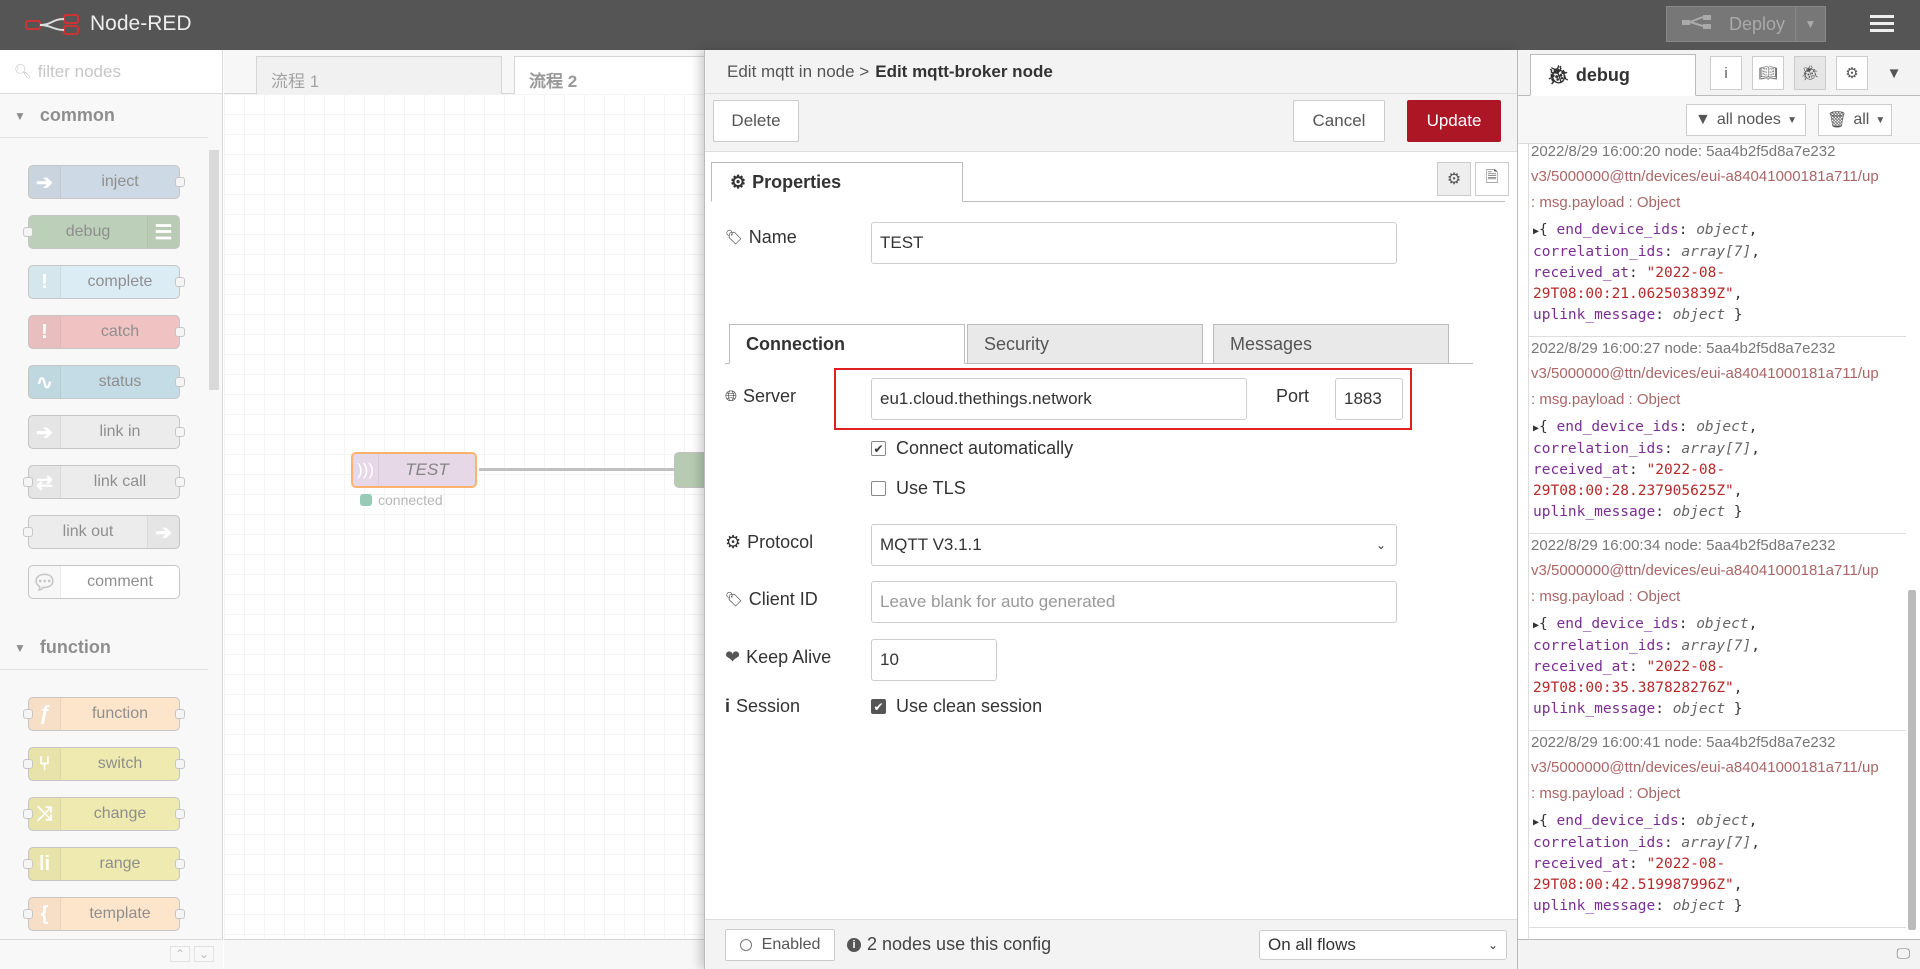 The image size is (1920, 969). What do you see at coordinates (106, 332) in the screenshot?
I see `palette-node-catch: ! catch` at bounding box center [106, 332].